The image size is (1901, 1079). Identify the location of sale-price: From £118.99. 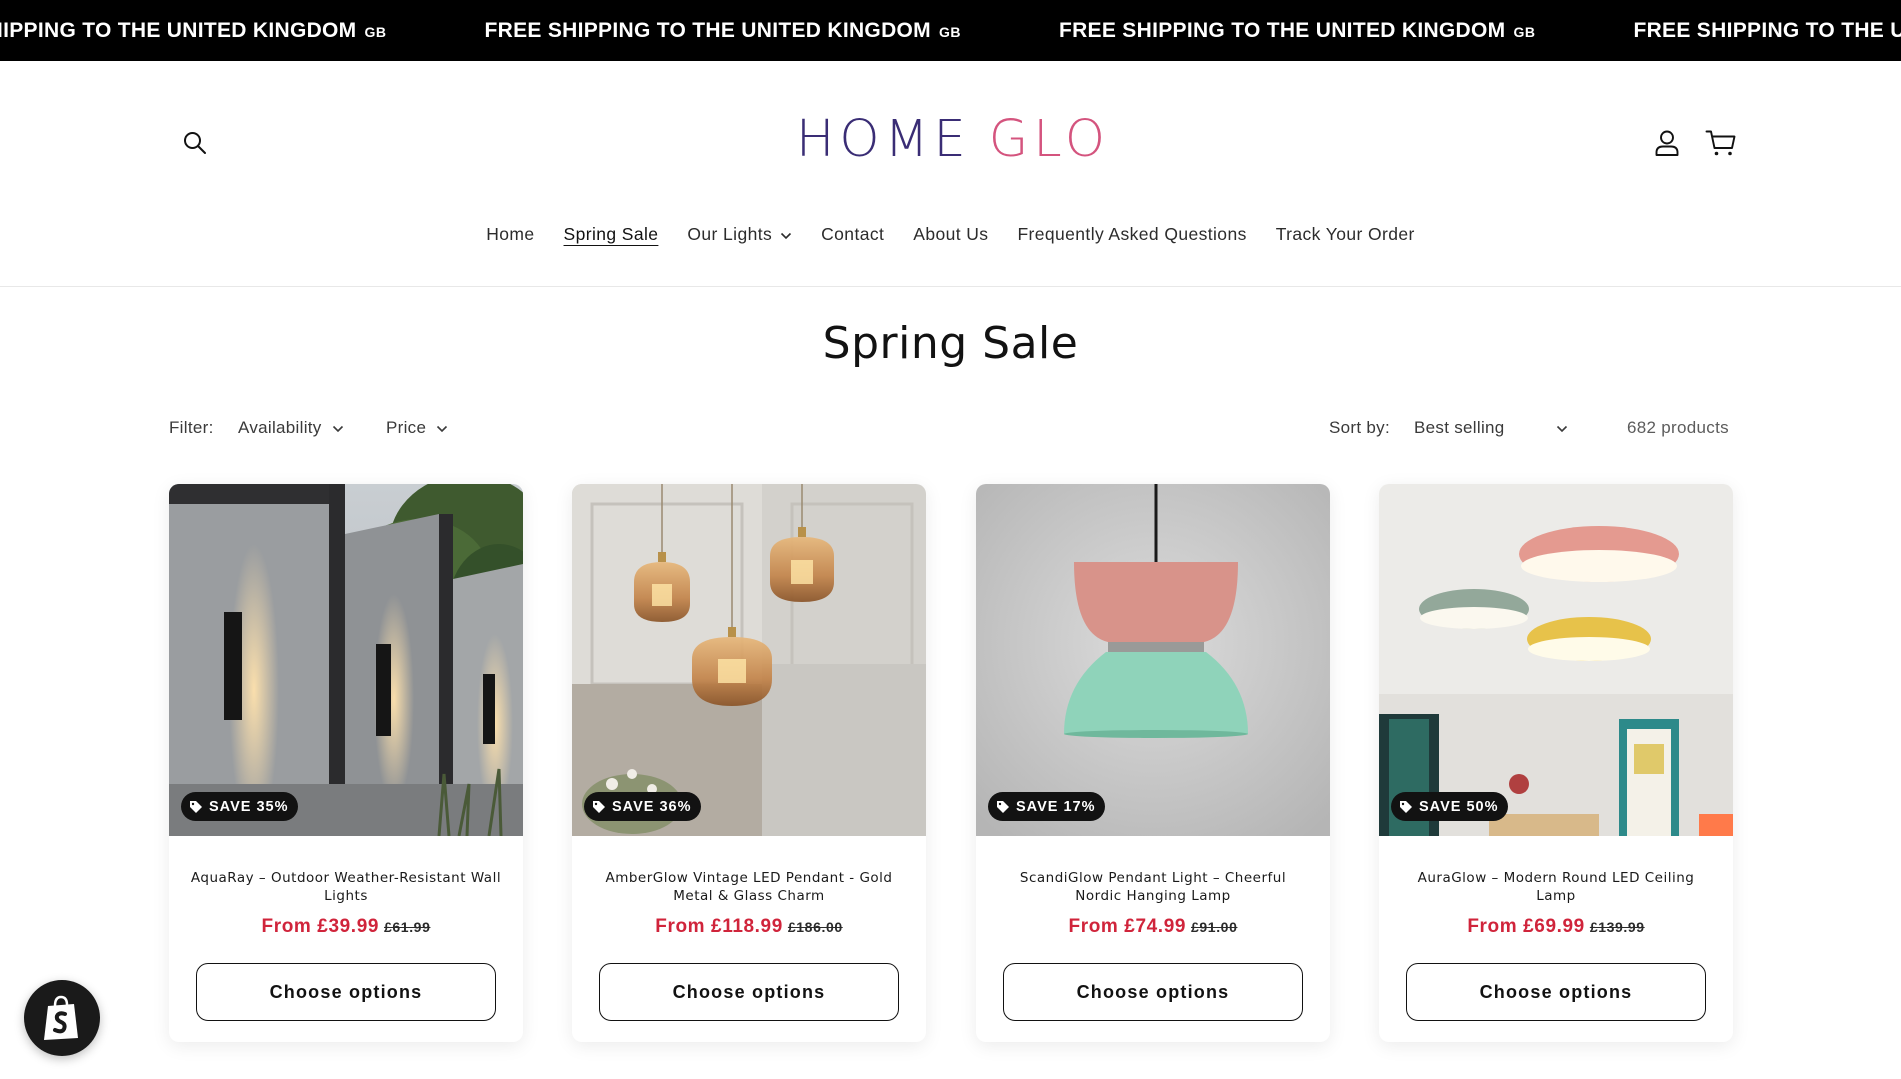
(719, 926).